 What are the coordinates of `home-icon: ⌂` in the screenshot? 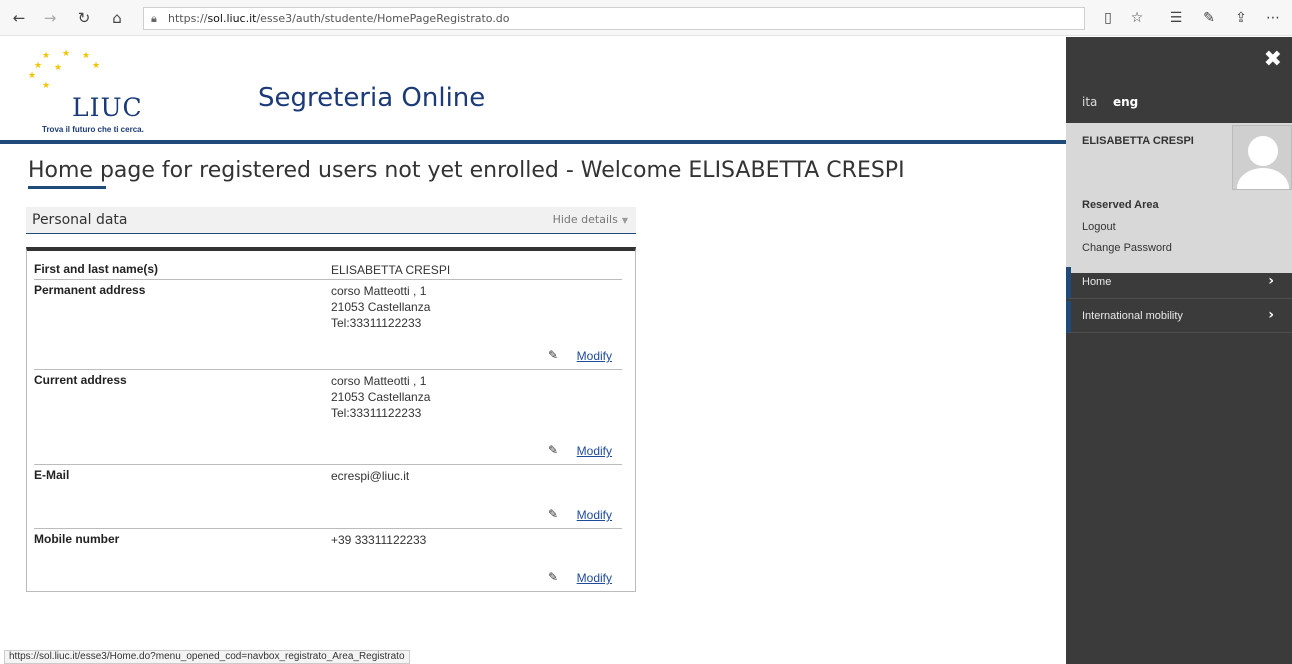 It's located at (117, 18).